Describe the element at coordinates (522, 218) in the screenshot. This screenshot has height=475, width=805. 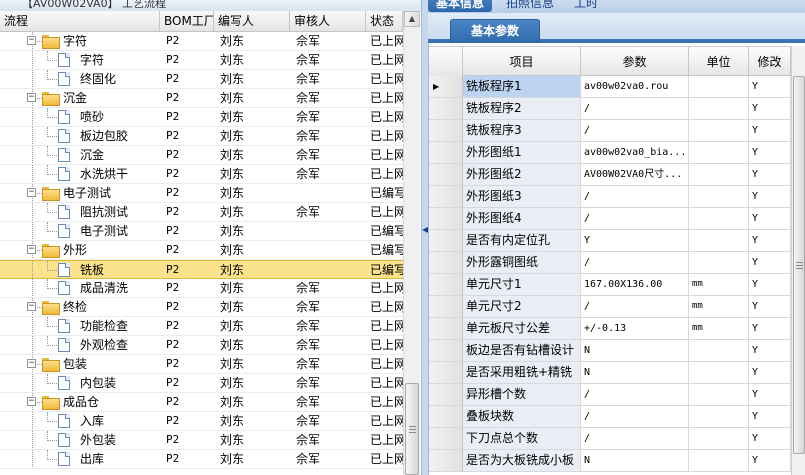
I see `item-cell: 外形图纸4` at that location.